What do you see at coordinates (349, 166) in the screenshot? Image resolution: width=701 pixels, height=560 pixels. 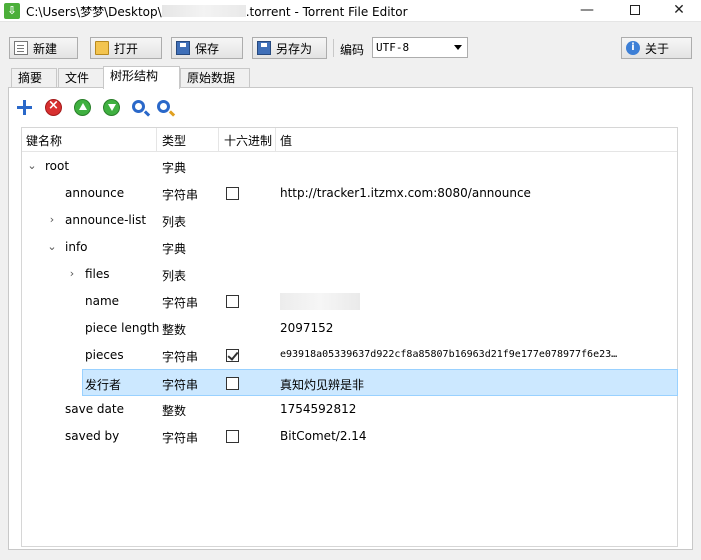 I see `tree-row-root: ⌄ root 字典` at bounding box center [349, 166].